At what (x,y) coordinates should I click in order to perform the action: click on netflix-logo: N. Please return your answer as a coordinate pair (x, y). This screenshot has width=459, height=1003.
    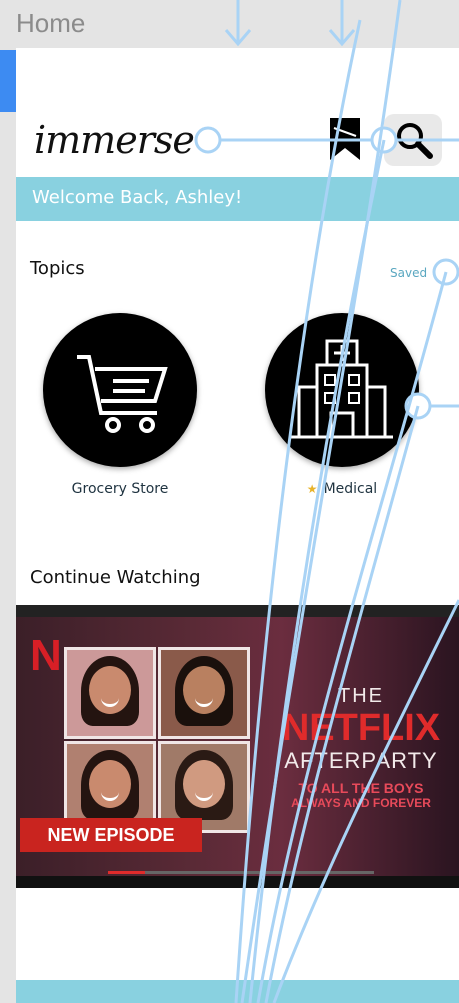
    Looking at the image, I should click on (46, 655).